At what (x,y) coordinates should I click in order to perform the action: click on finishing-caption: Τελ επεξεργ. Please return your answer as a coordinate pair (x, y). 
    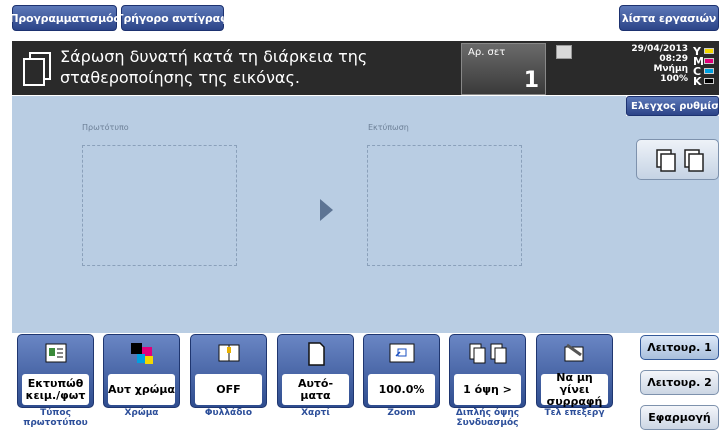
    Looking at the image, I should click on (574, 413).